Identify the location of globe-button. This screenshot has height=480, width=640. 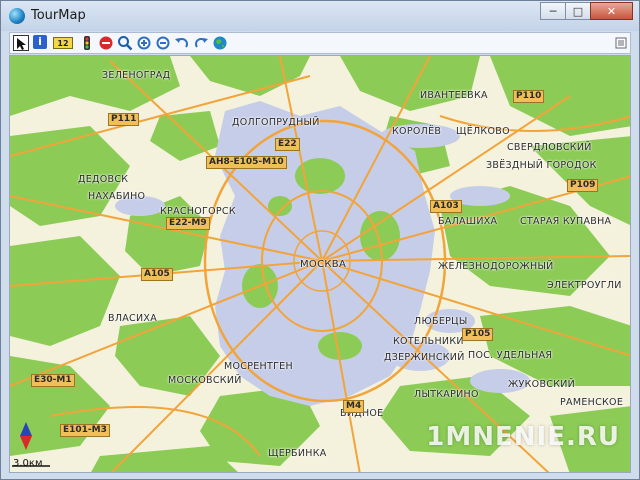
(220, 43).